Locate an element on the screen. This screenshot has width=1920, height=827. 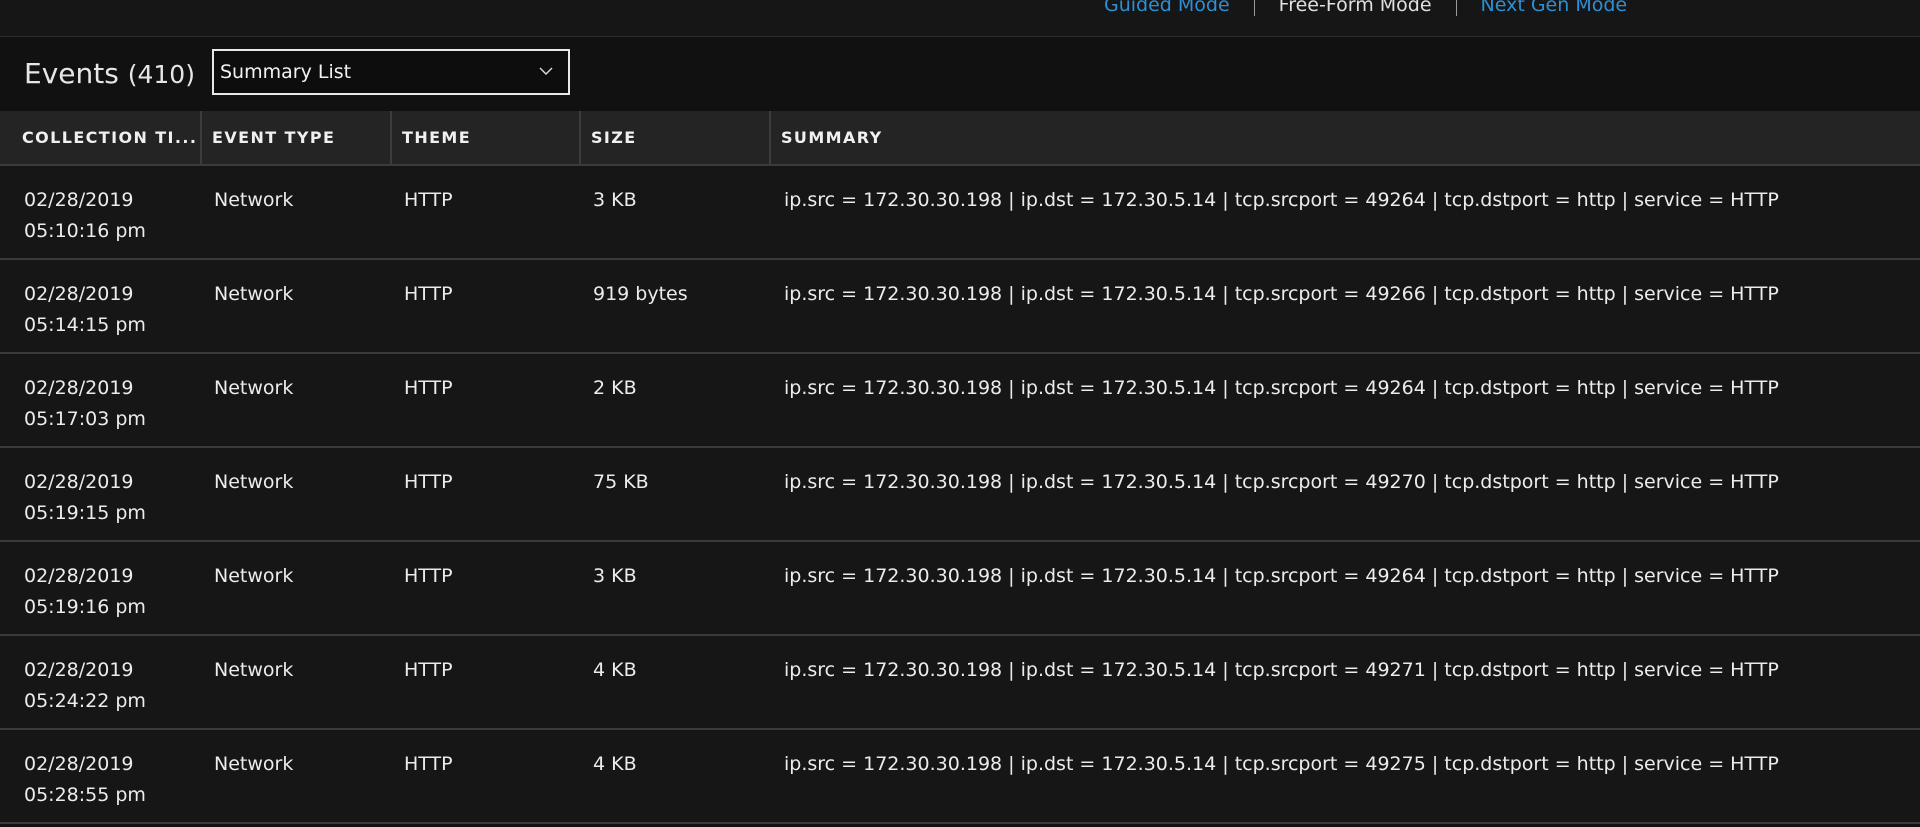
collection-time-cell: 02/28/2019 05:17:03 pm is located at coordinates (101, 400).